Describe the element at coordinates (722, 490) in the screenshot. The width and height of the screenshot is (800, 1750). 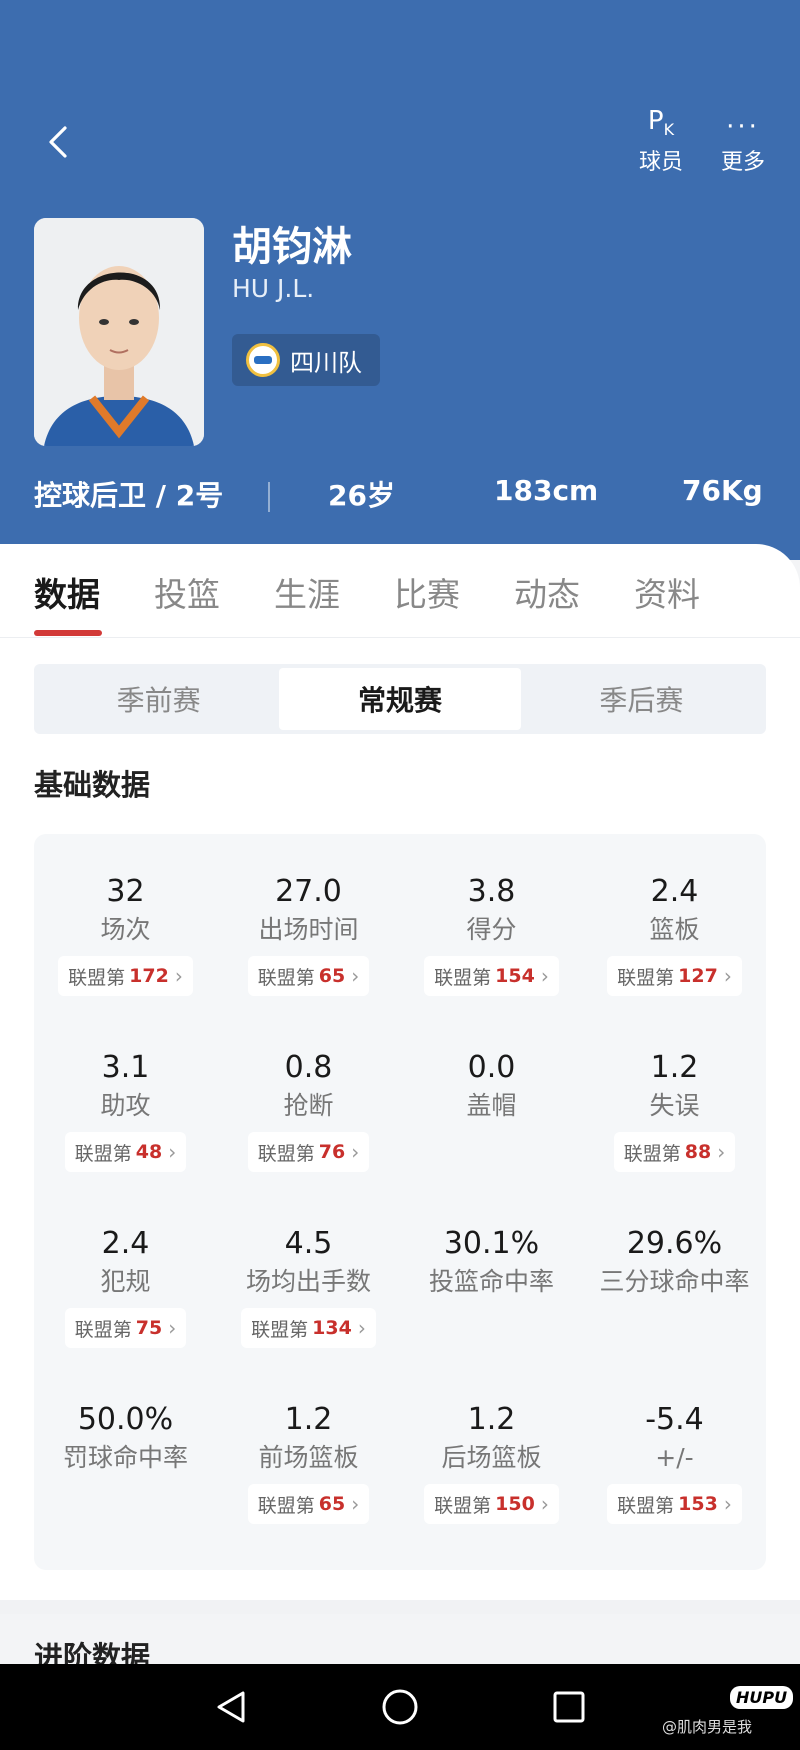
I see `player-weight: 76Kg` at that location.